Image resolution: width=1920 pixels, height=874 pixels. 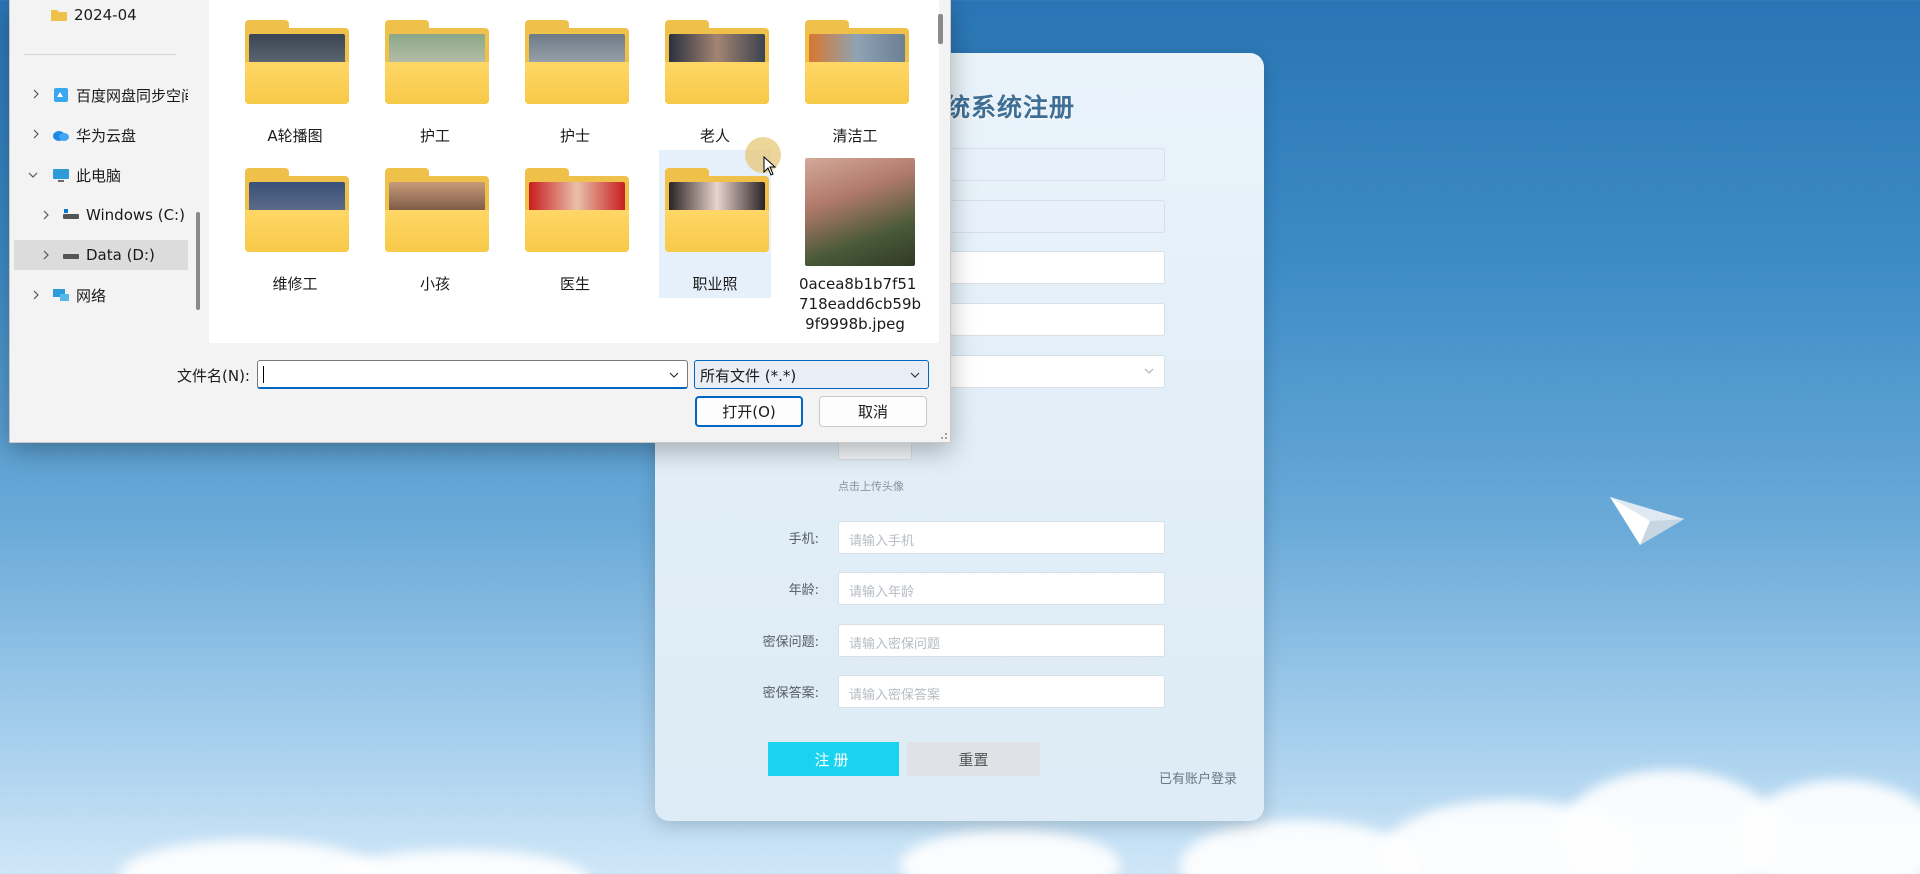 What do you see at coordinates (120, 295) in the screenshot?
I see `nav-item-network: 网络` at bounding box center [120, 295].